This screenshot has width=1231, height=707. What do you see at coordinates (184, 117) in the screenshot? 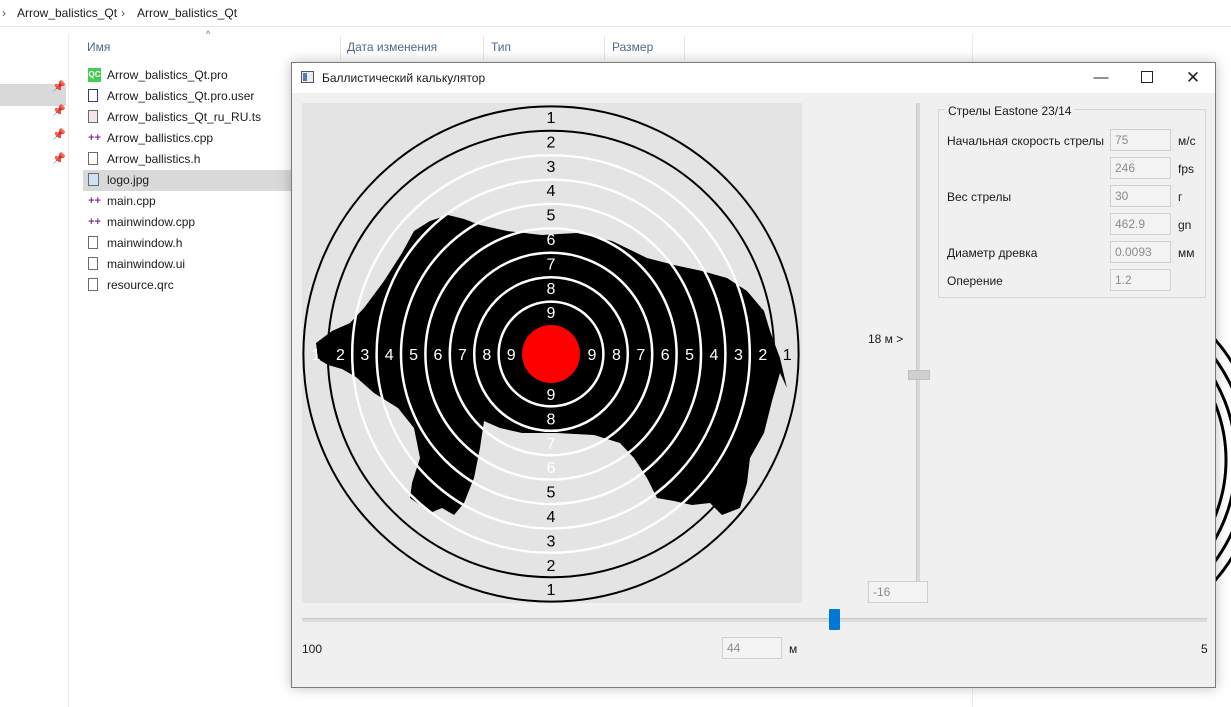
I see `file-name: Arrow_balistics_Qt_ru_RU.ts` at bounding box center [184, 117].